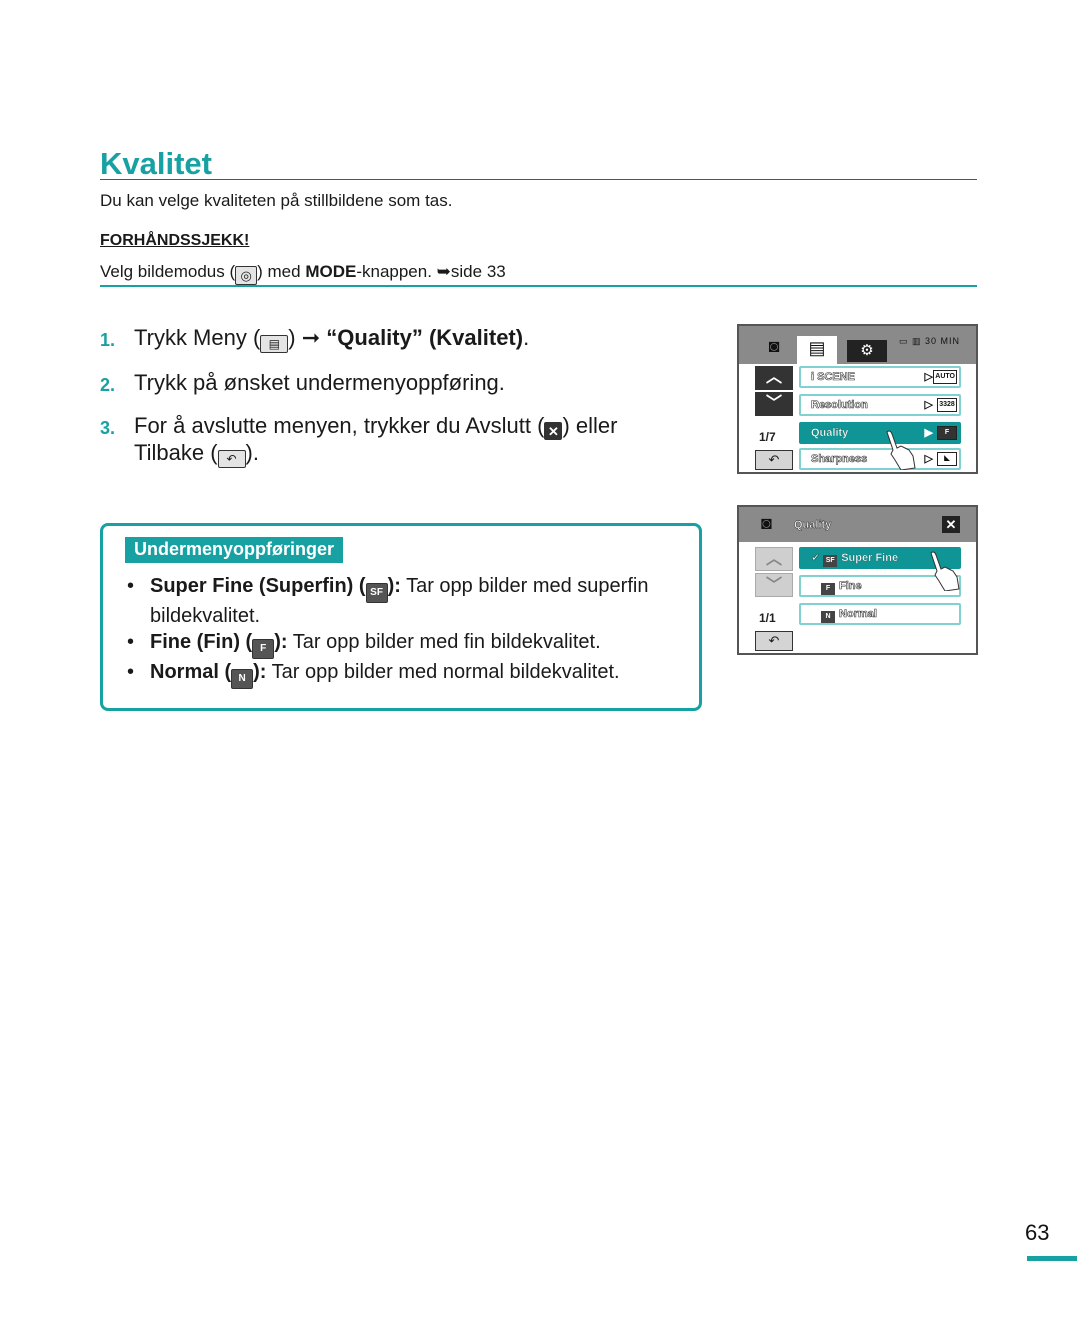 This screenshot has width=1080, height=1328. Describe the element at coordinates (839, 459) in the screenshot. I see `row-label: Sharpness` at that location.